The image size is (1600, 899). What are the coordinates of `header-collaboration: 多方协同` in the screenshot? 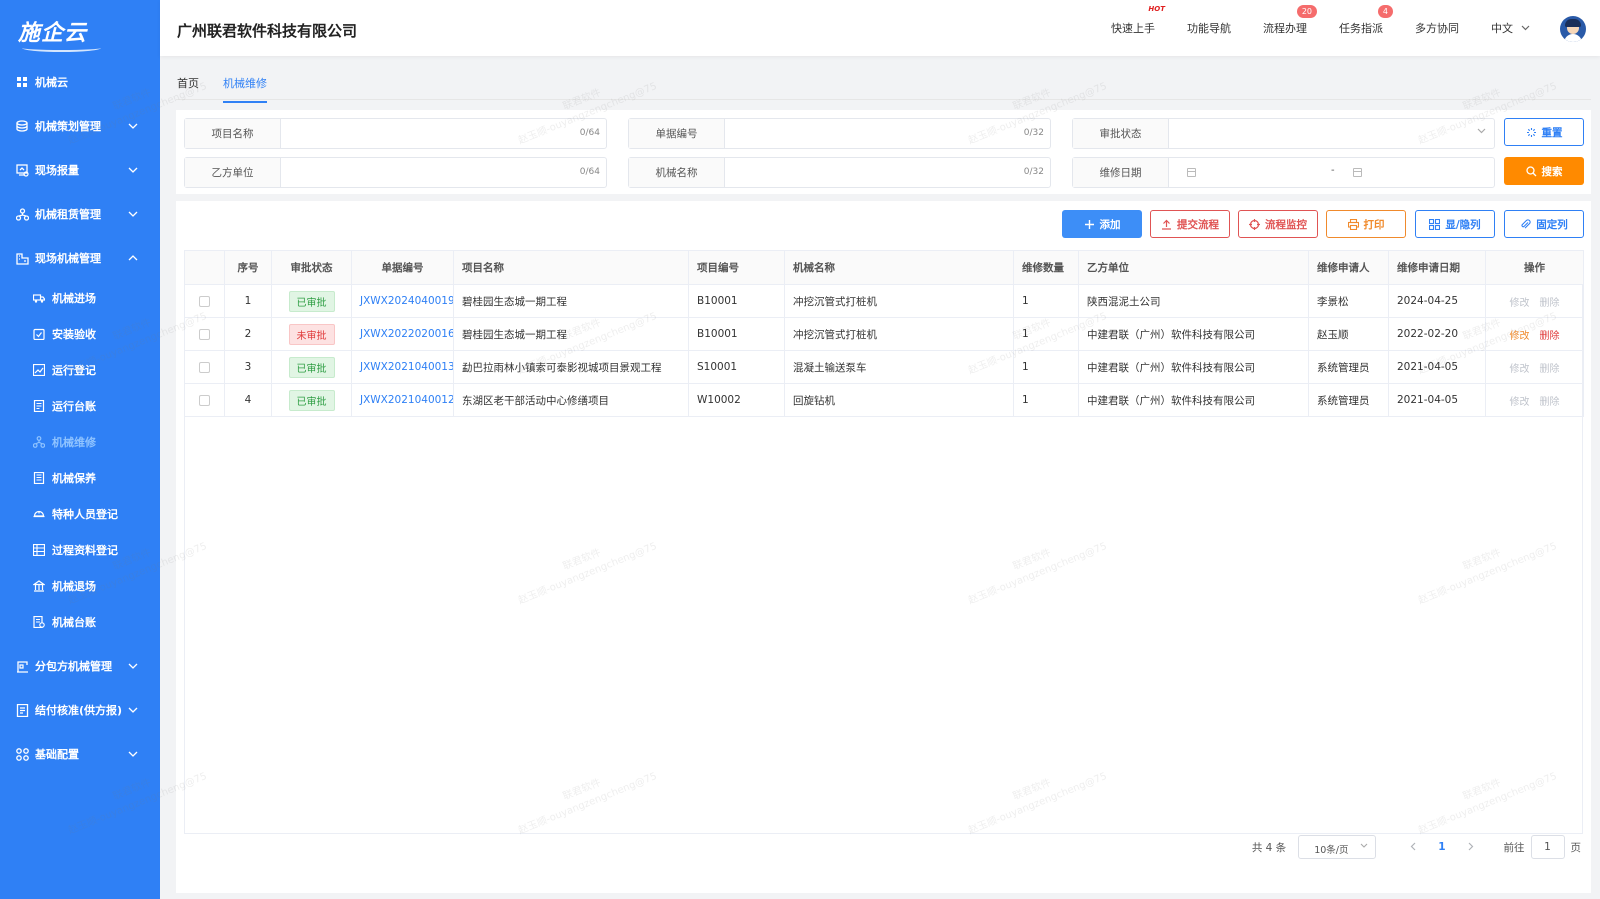 It's located at (1437, 28).